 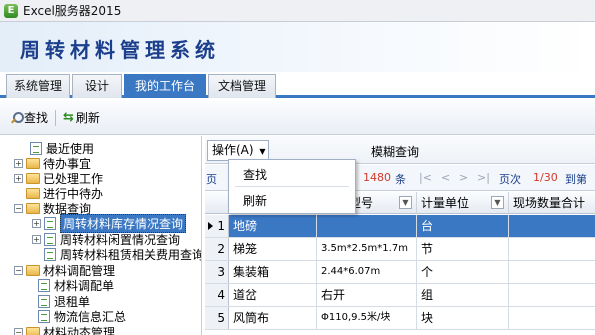 What do you see at coordinates (82, 316) in the screenshot?
I see `tree-item-logistics-summary: 物流信息汇总` at bounding box center [82, 316].